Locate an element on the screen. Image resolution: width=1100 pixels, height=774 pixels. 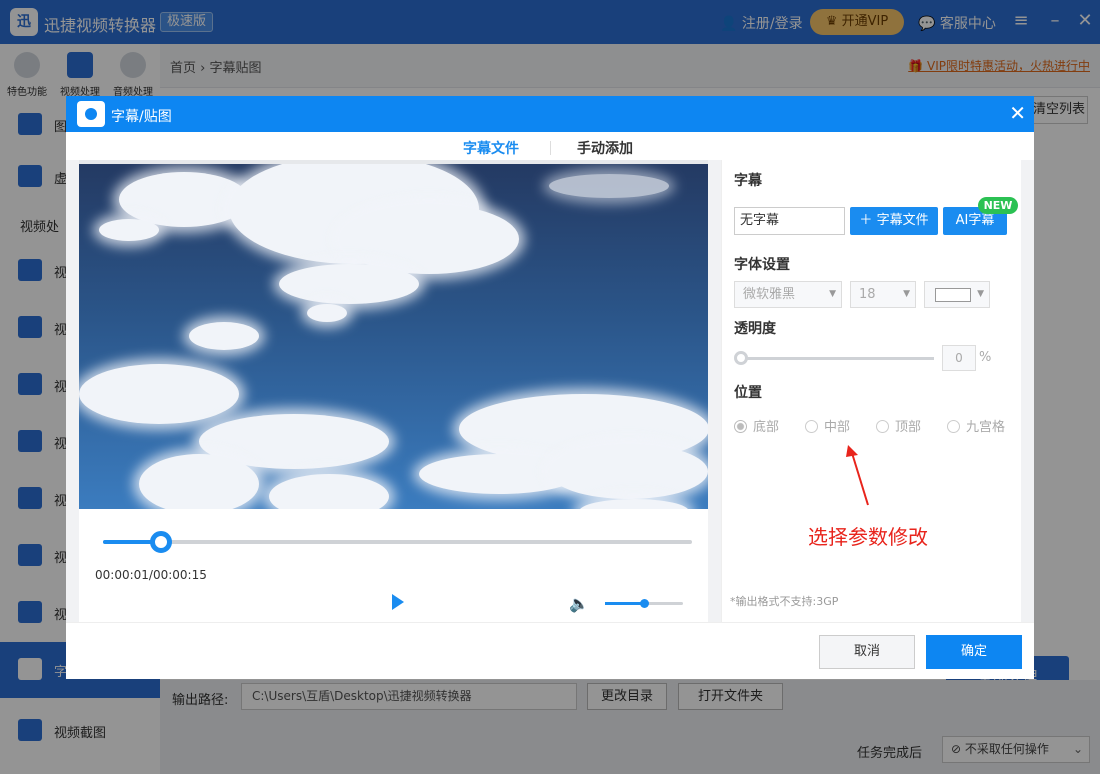
position-middle-label: 中部 is located at coordinates (837, 427).